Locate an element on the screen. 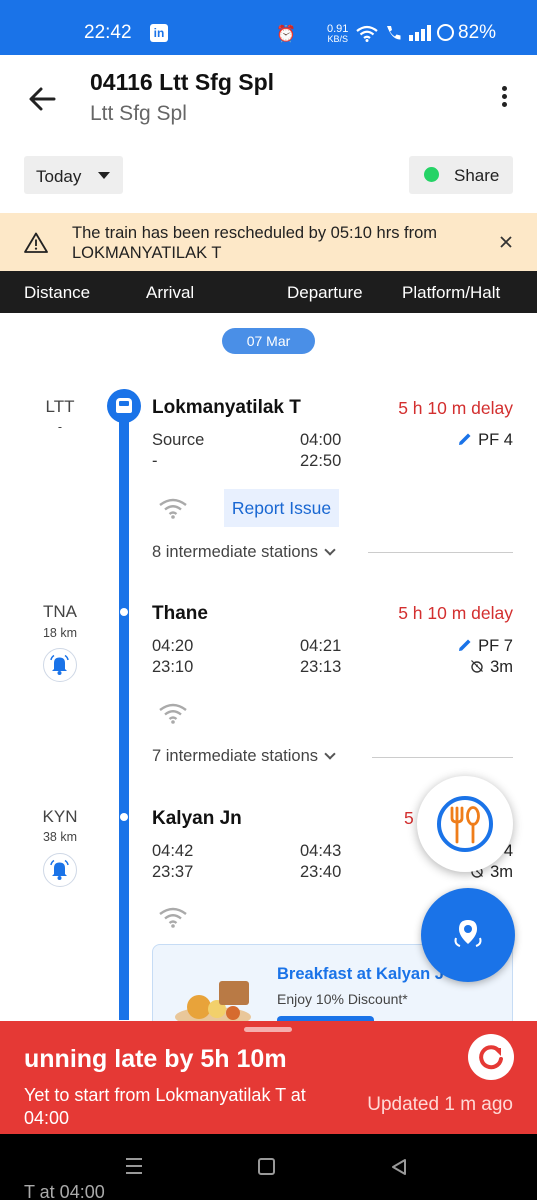 This screenshot has height=1200, width=537. intermediate-label: 7 intermediate stations is located at coordinates (235, 756).